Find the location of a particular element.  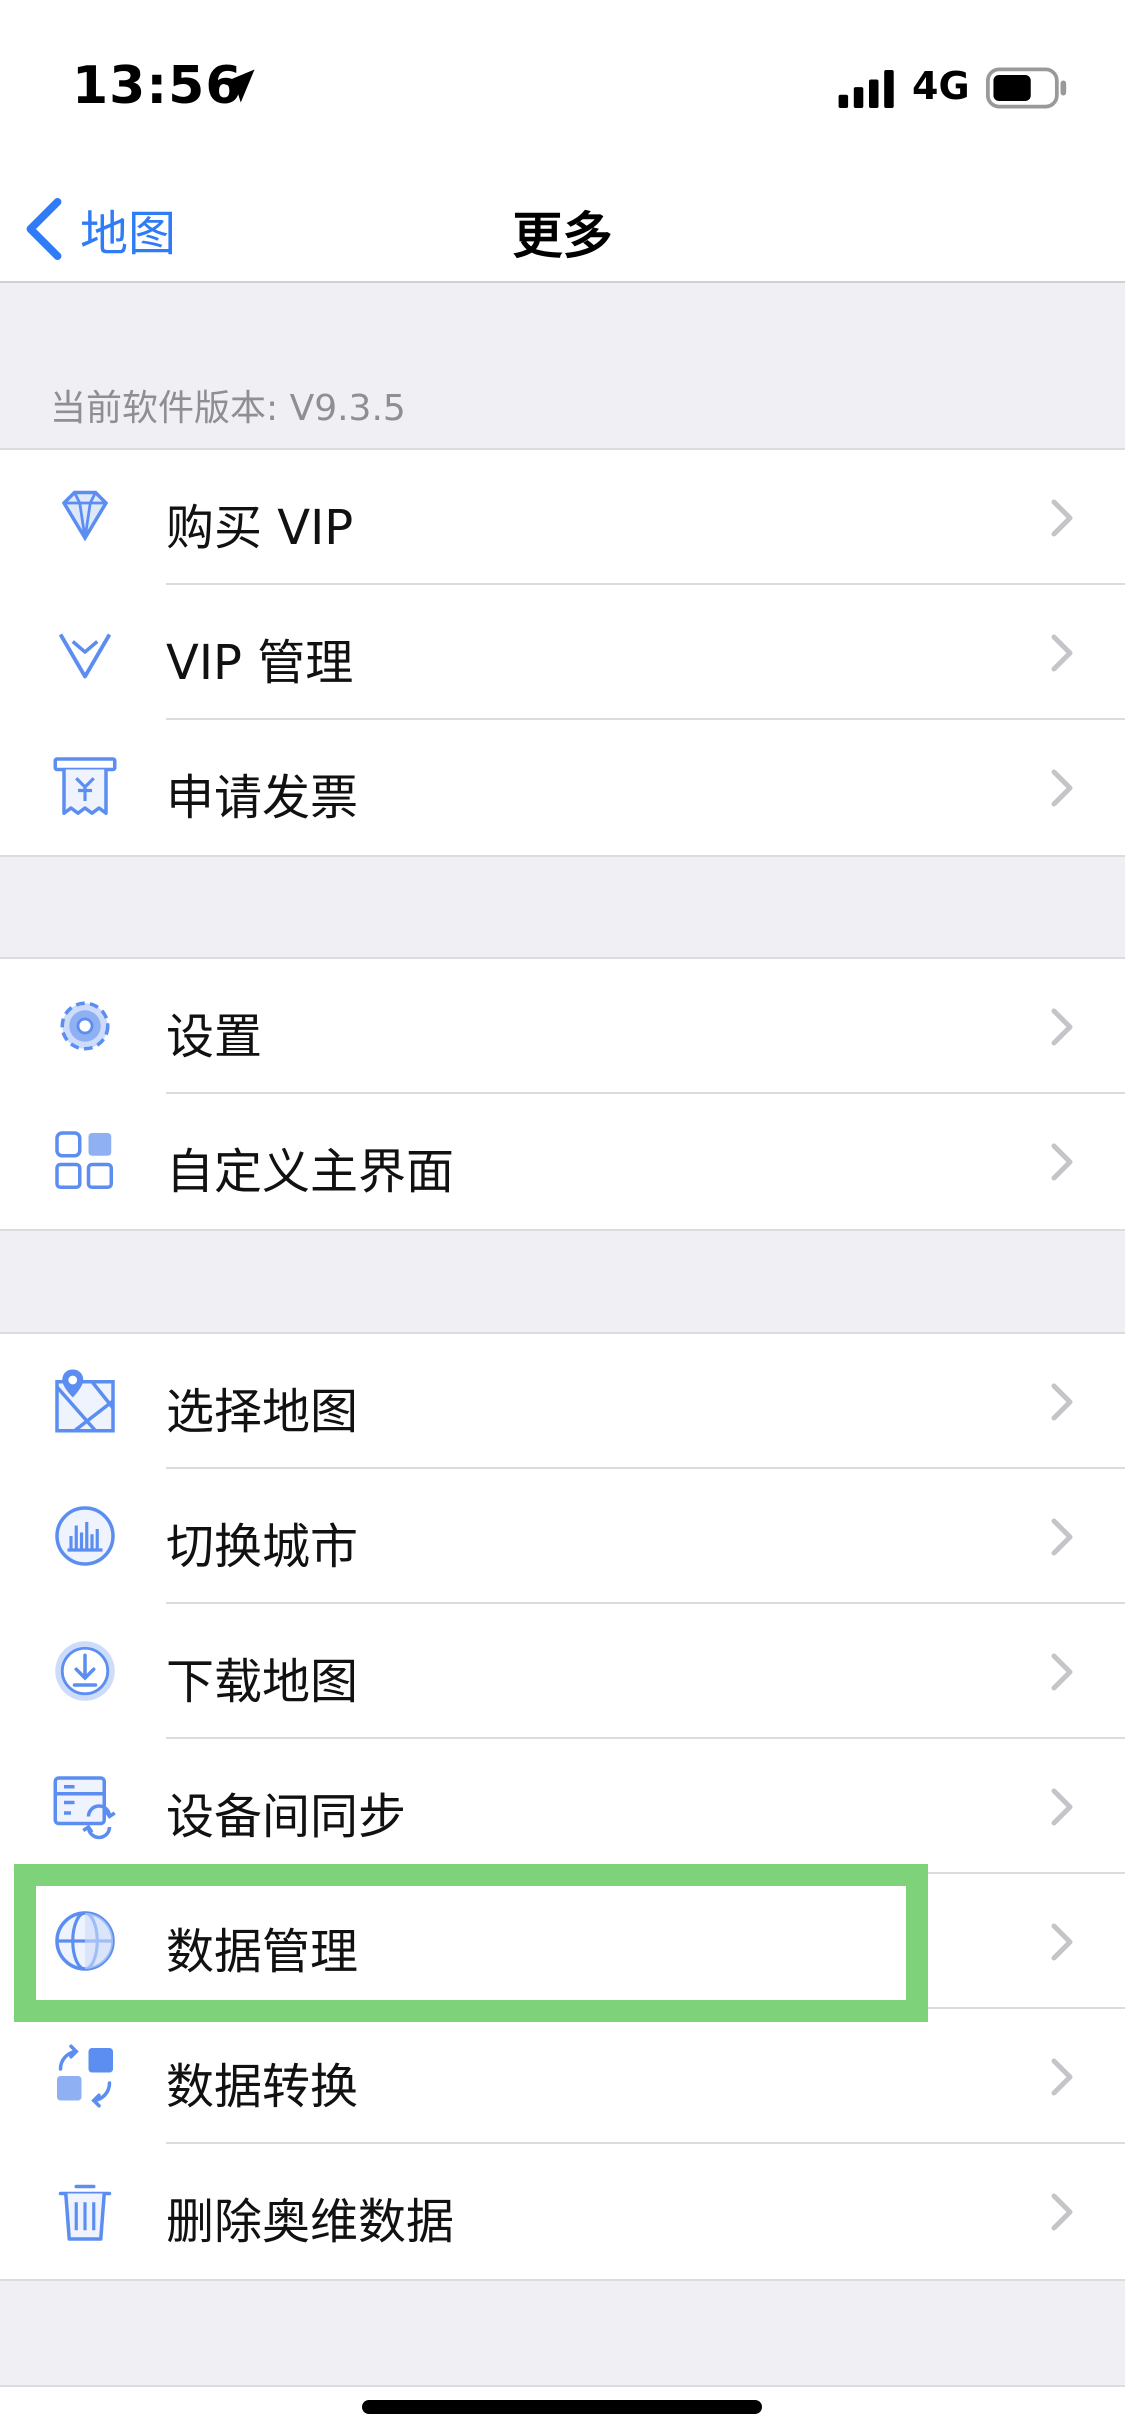

download-icon is located at coordinates (85, 1671).